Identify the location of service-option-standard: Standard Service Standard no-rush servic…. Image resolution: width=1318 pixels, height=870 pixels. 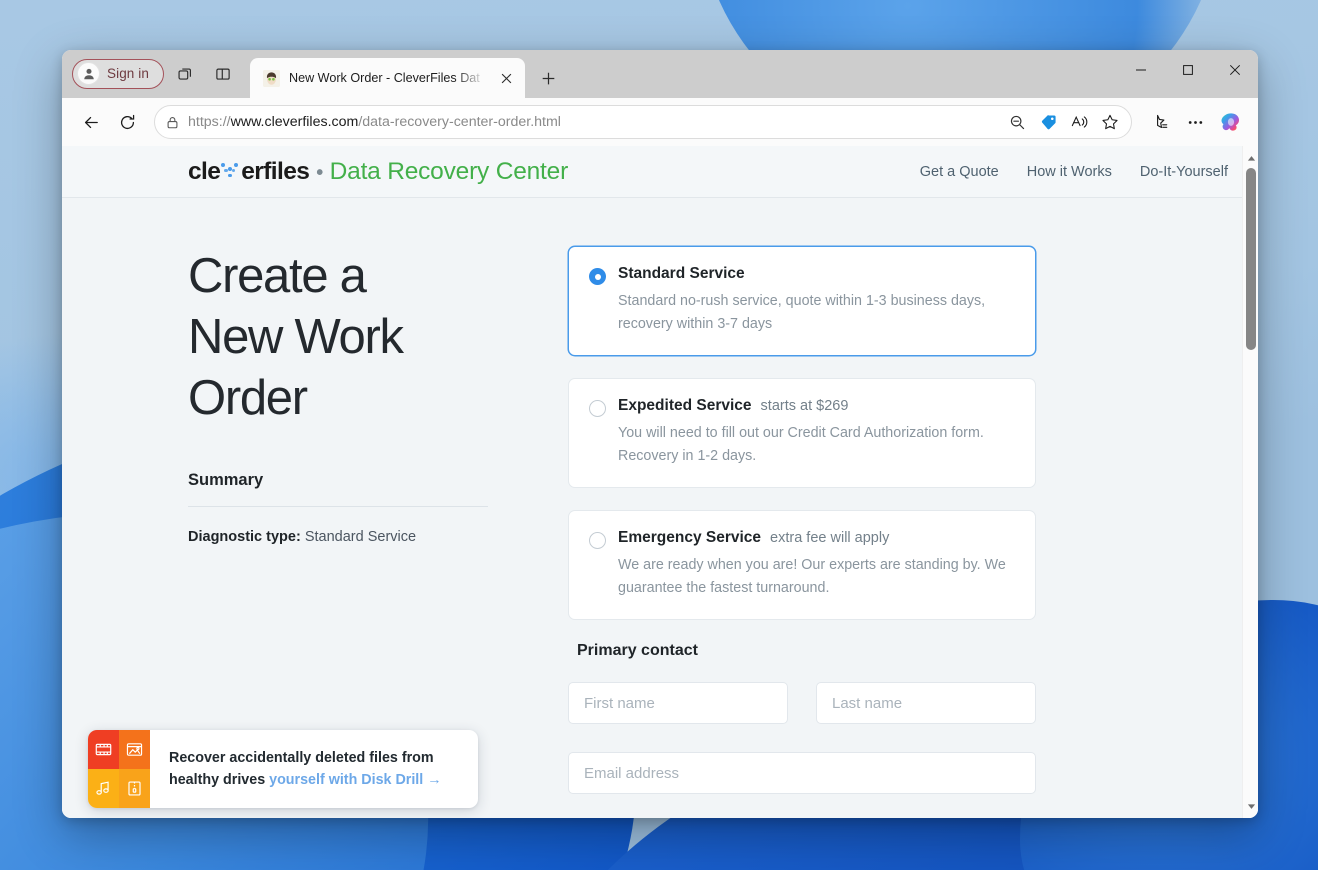
(802, 301).